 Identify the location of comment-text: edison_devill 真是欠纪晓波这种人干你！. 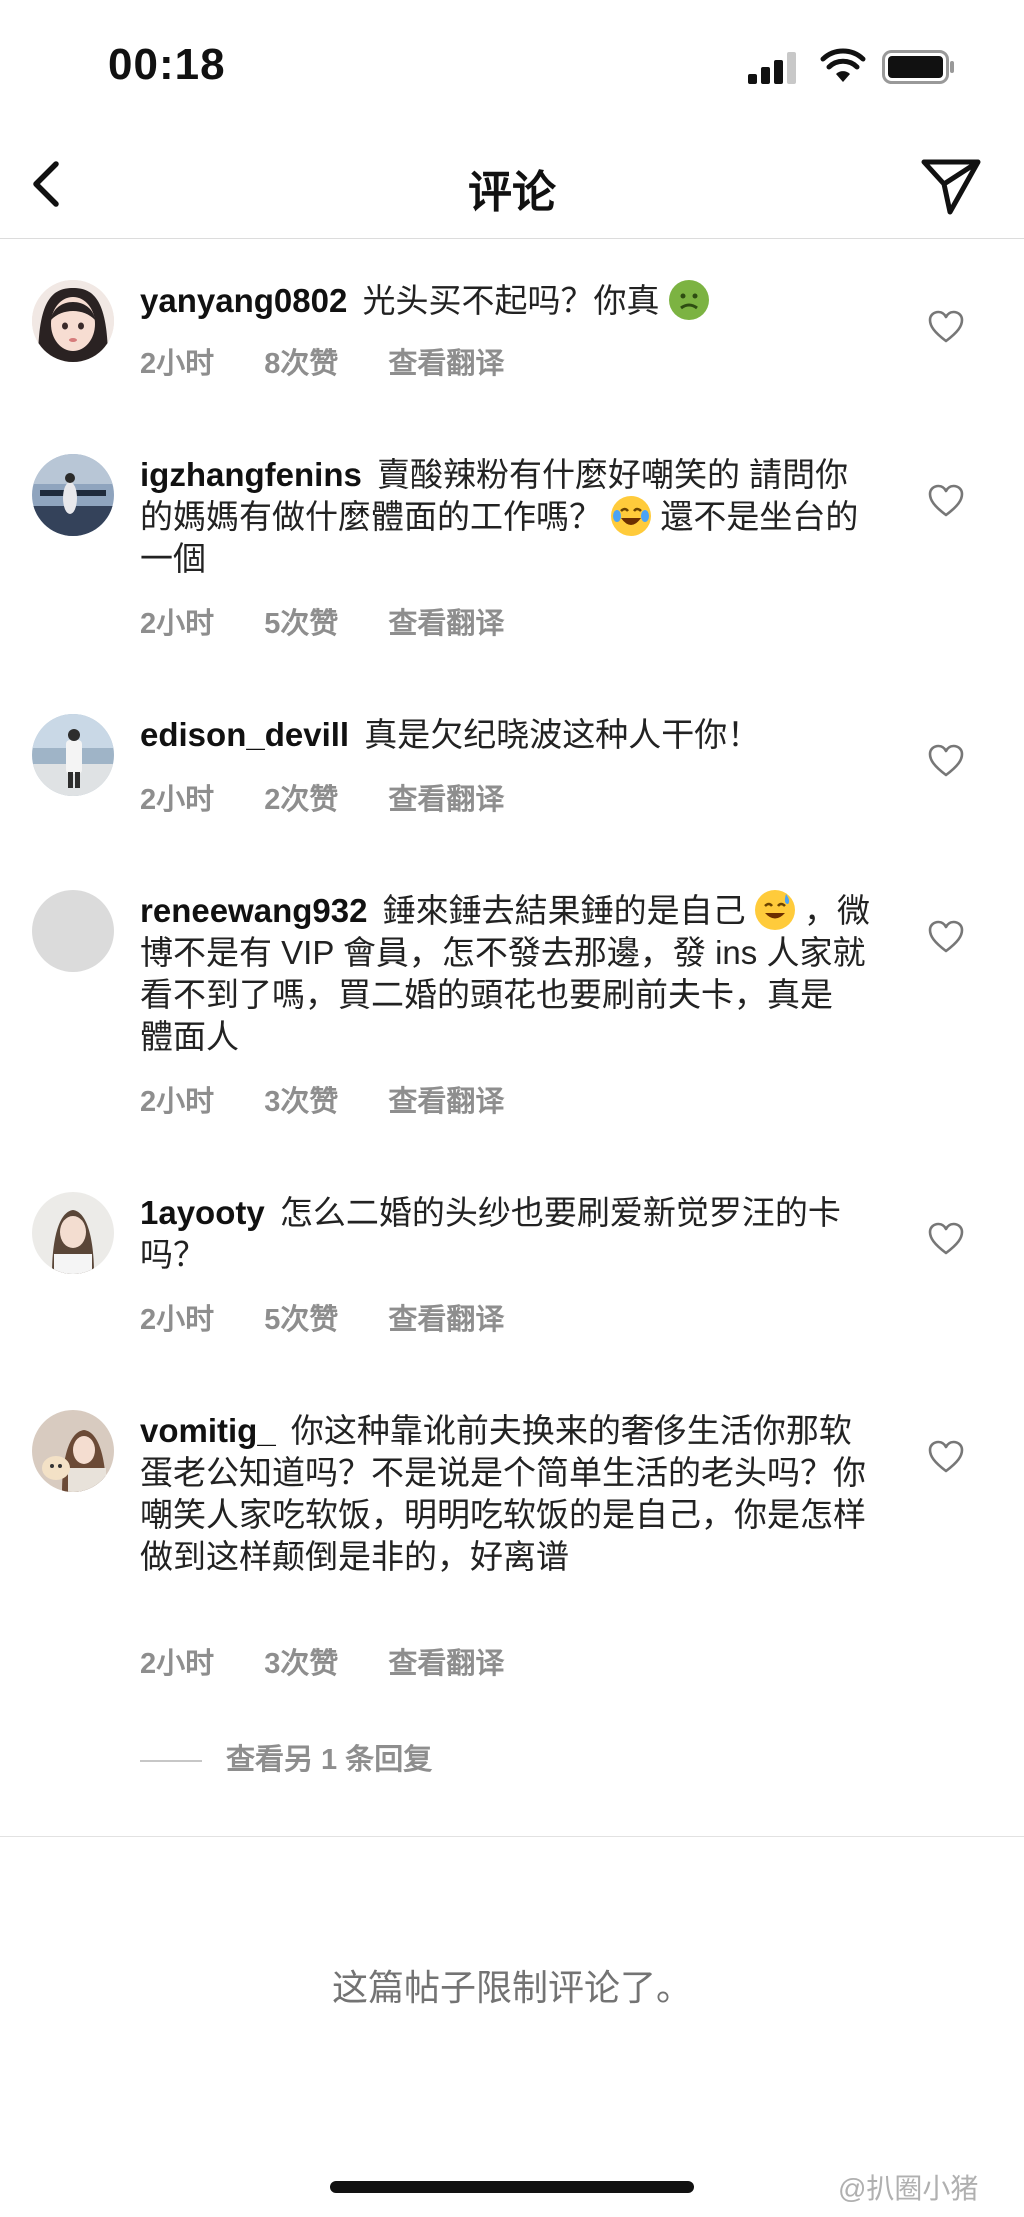
(507, 735).